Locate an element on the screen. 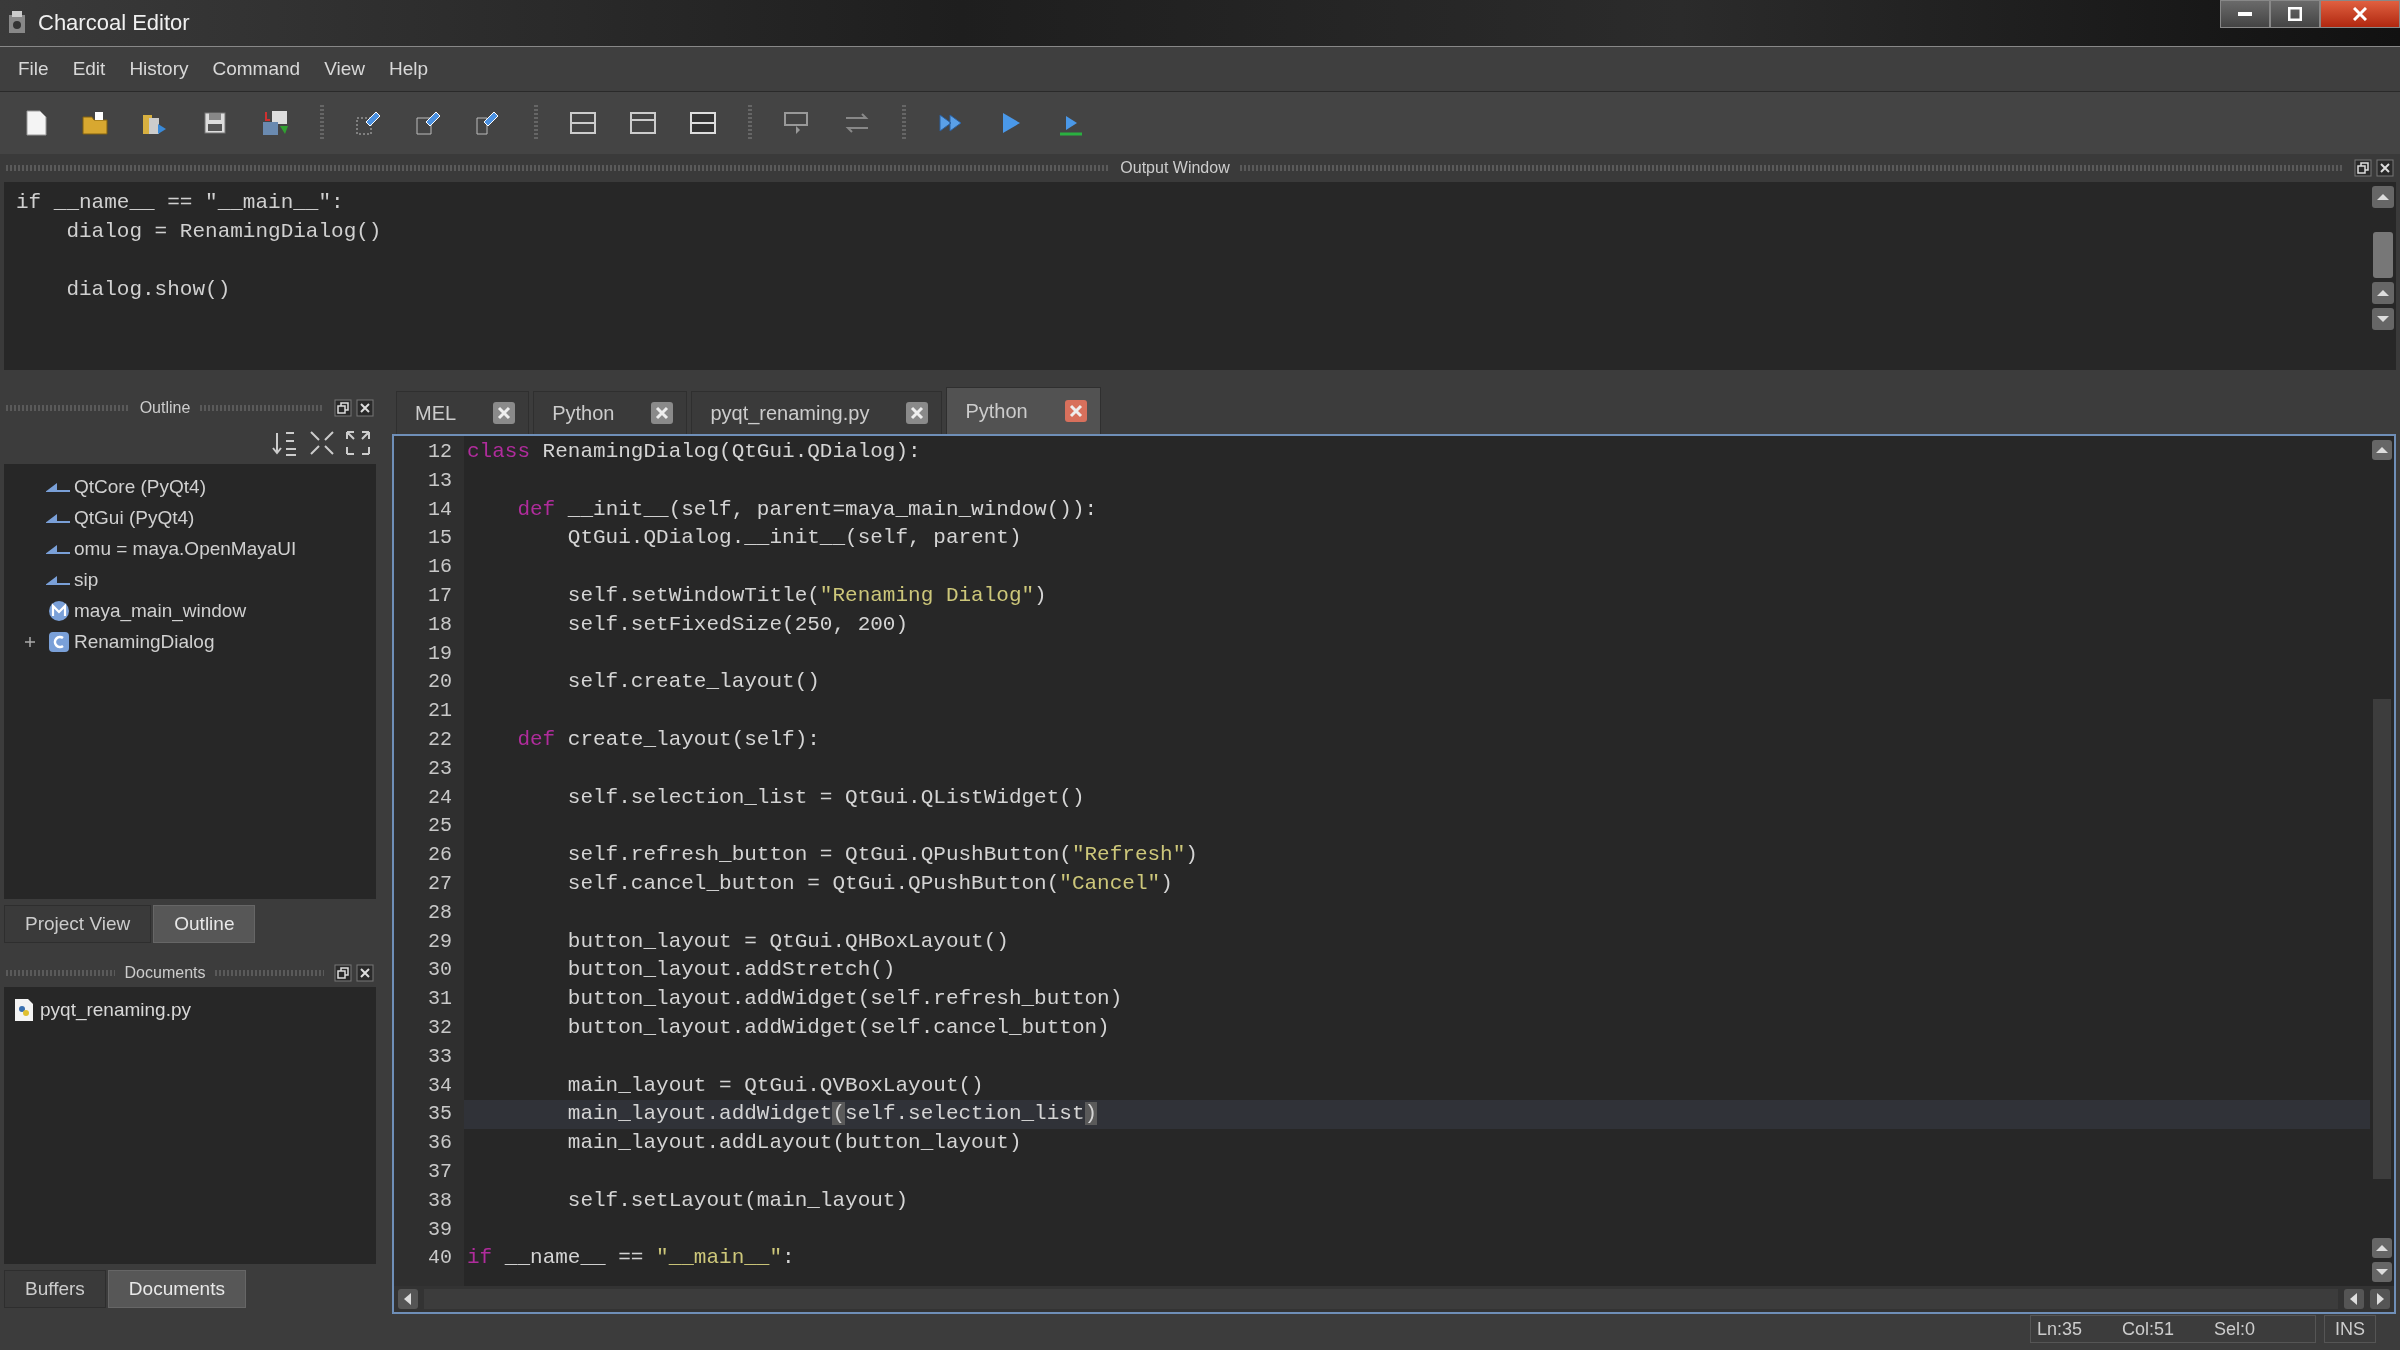 This screenshot has width=2400, height=1350. code-line: QtGui.QDialog.__init__(self, parent) is located at coordinates (794, 538).